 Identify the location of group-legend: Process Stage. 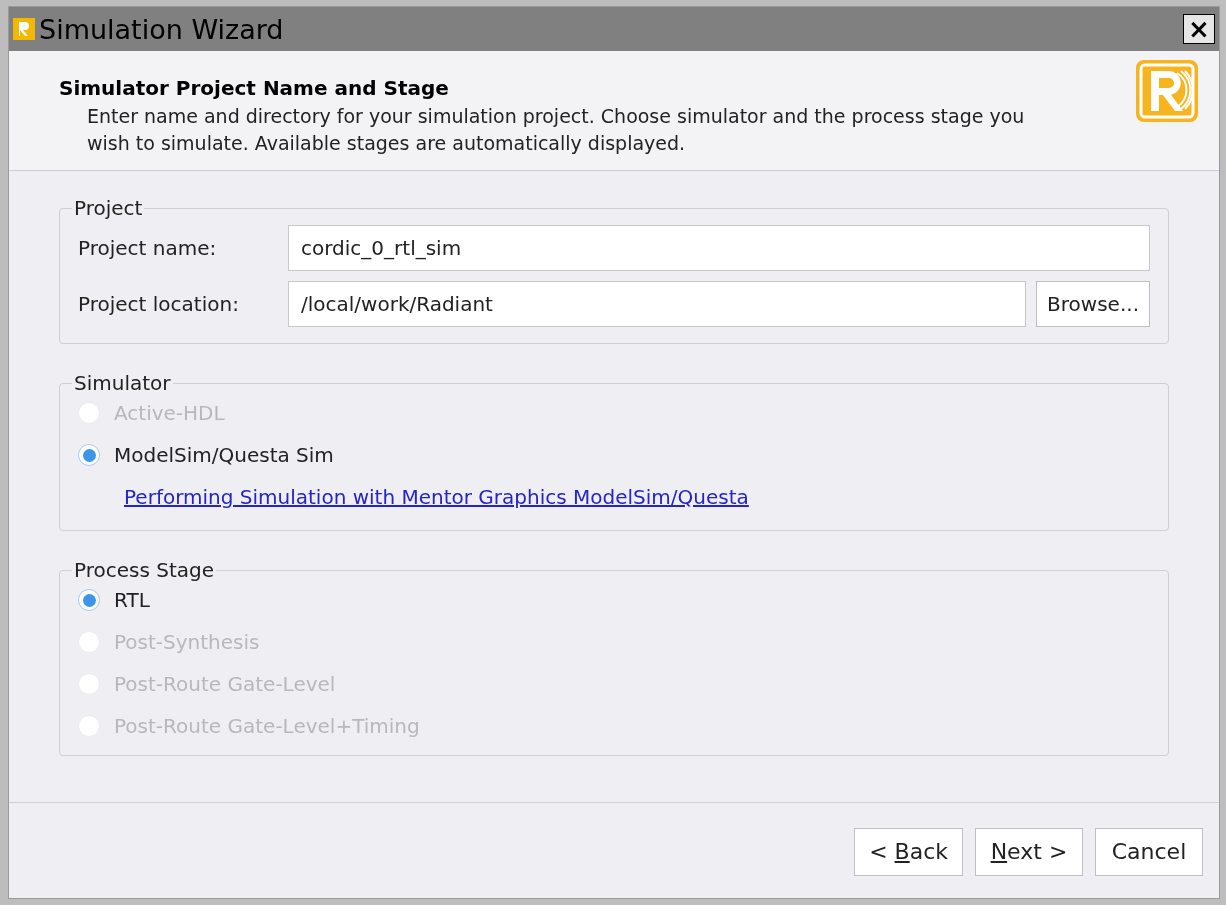
(144, 570).